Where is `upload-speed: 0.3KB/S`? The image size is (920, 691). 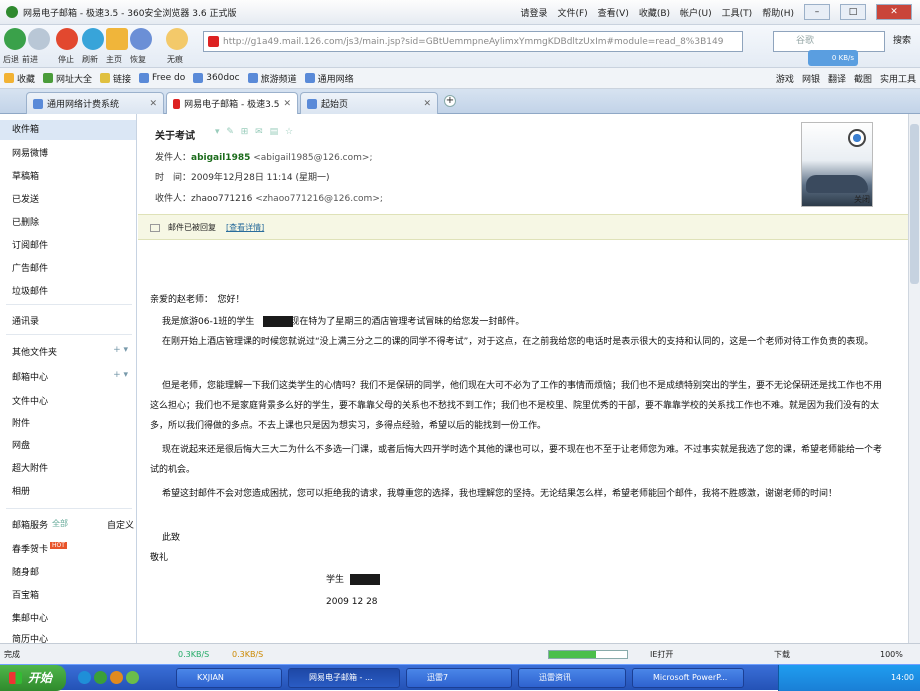 upload-speed: 0.3KB/S is located at coordinates (248, 654).